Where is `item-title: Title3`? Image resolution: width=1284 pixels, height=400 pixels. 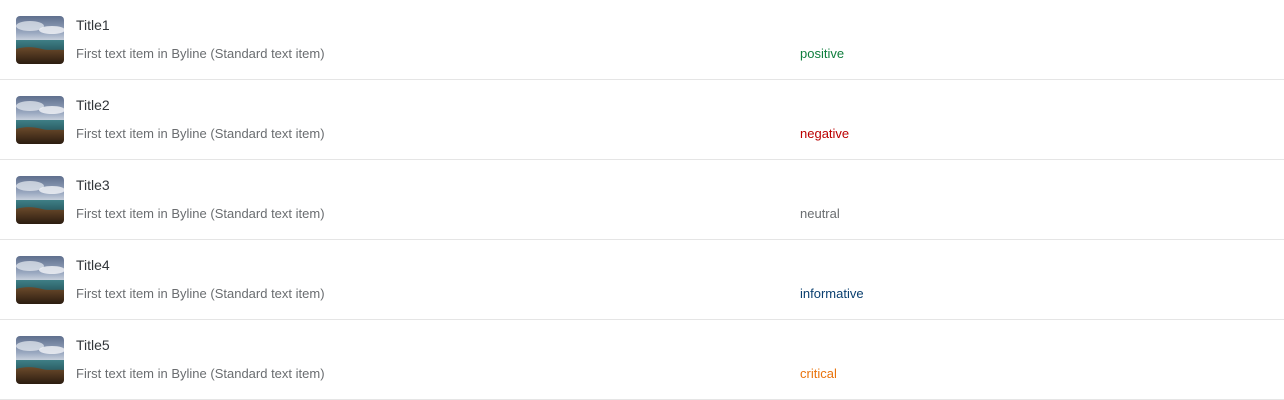 item-title: Title3 is located at coordinates (93, 185).